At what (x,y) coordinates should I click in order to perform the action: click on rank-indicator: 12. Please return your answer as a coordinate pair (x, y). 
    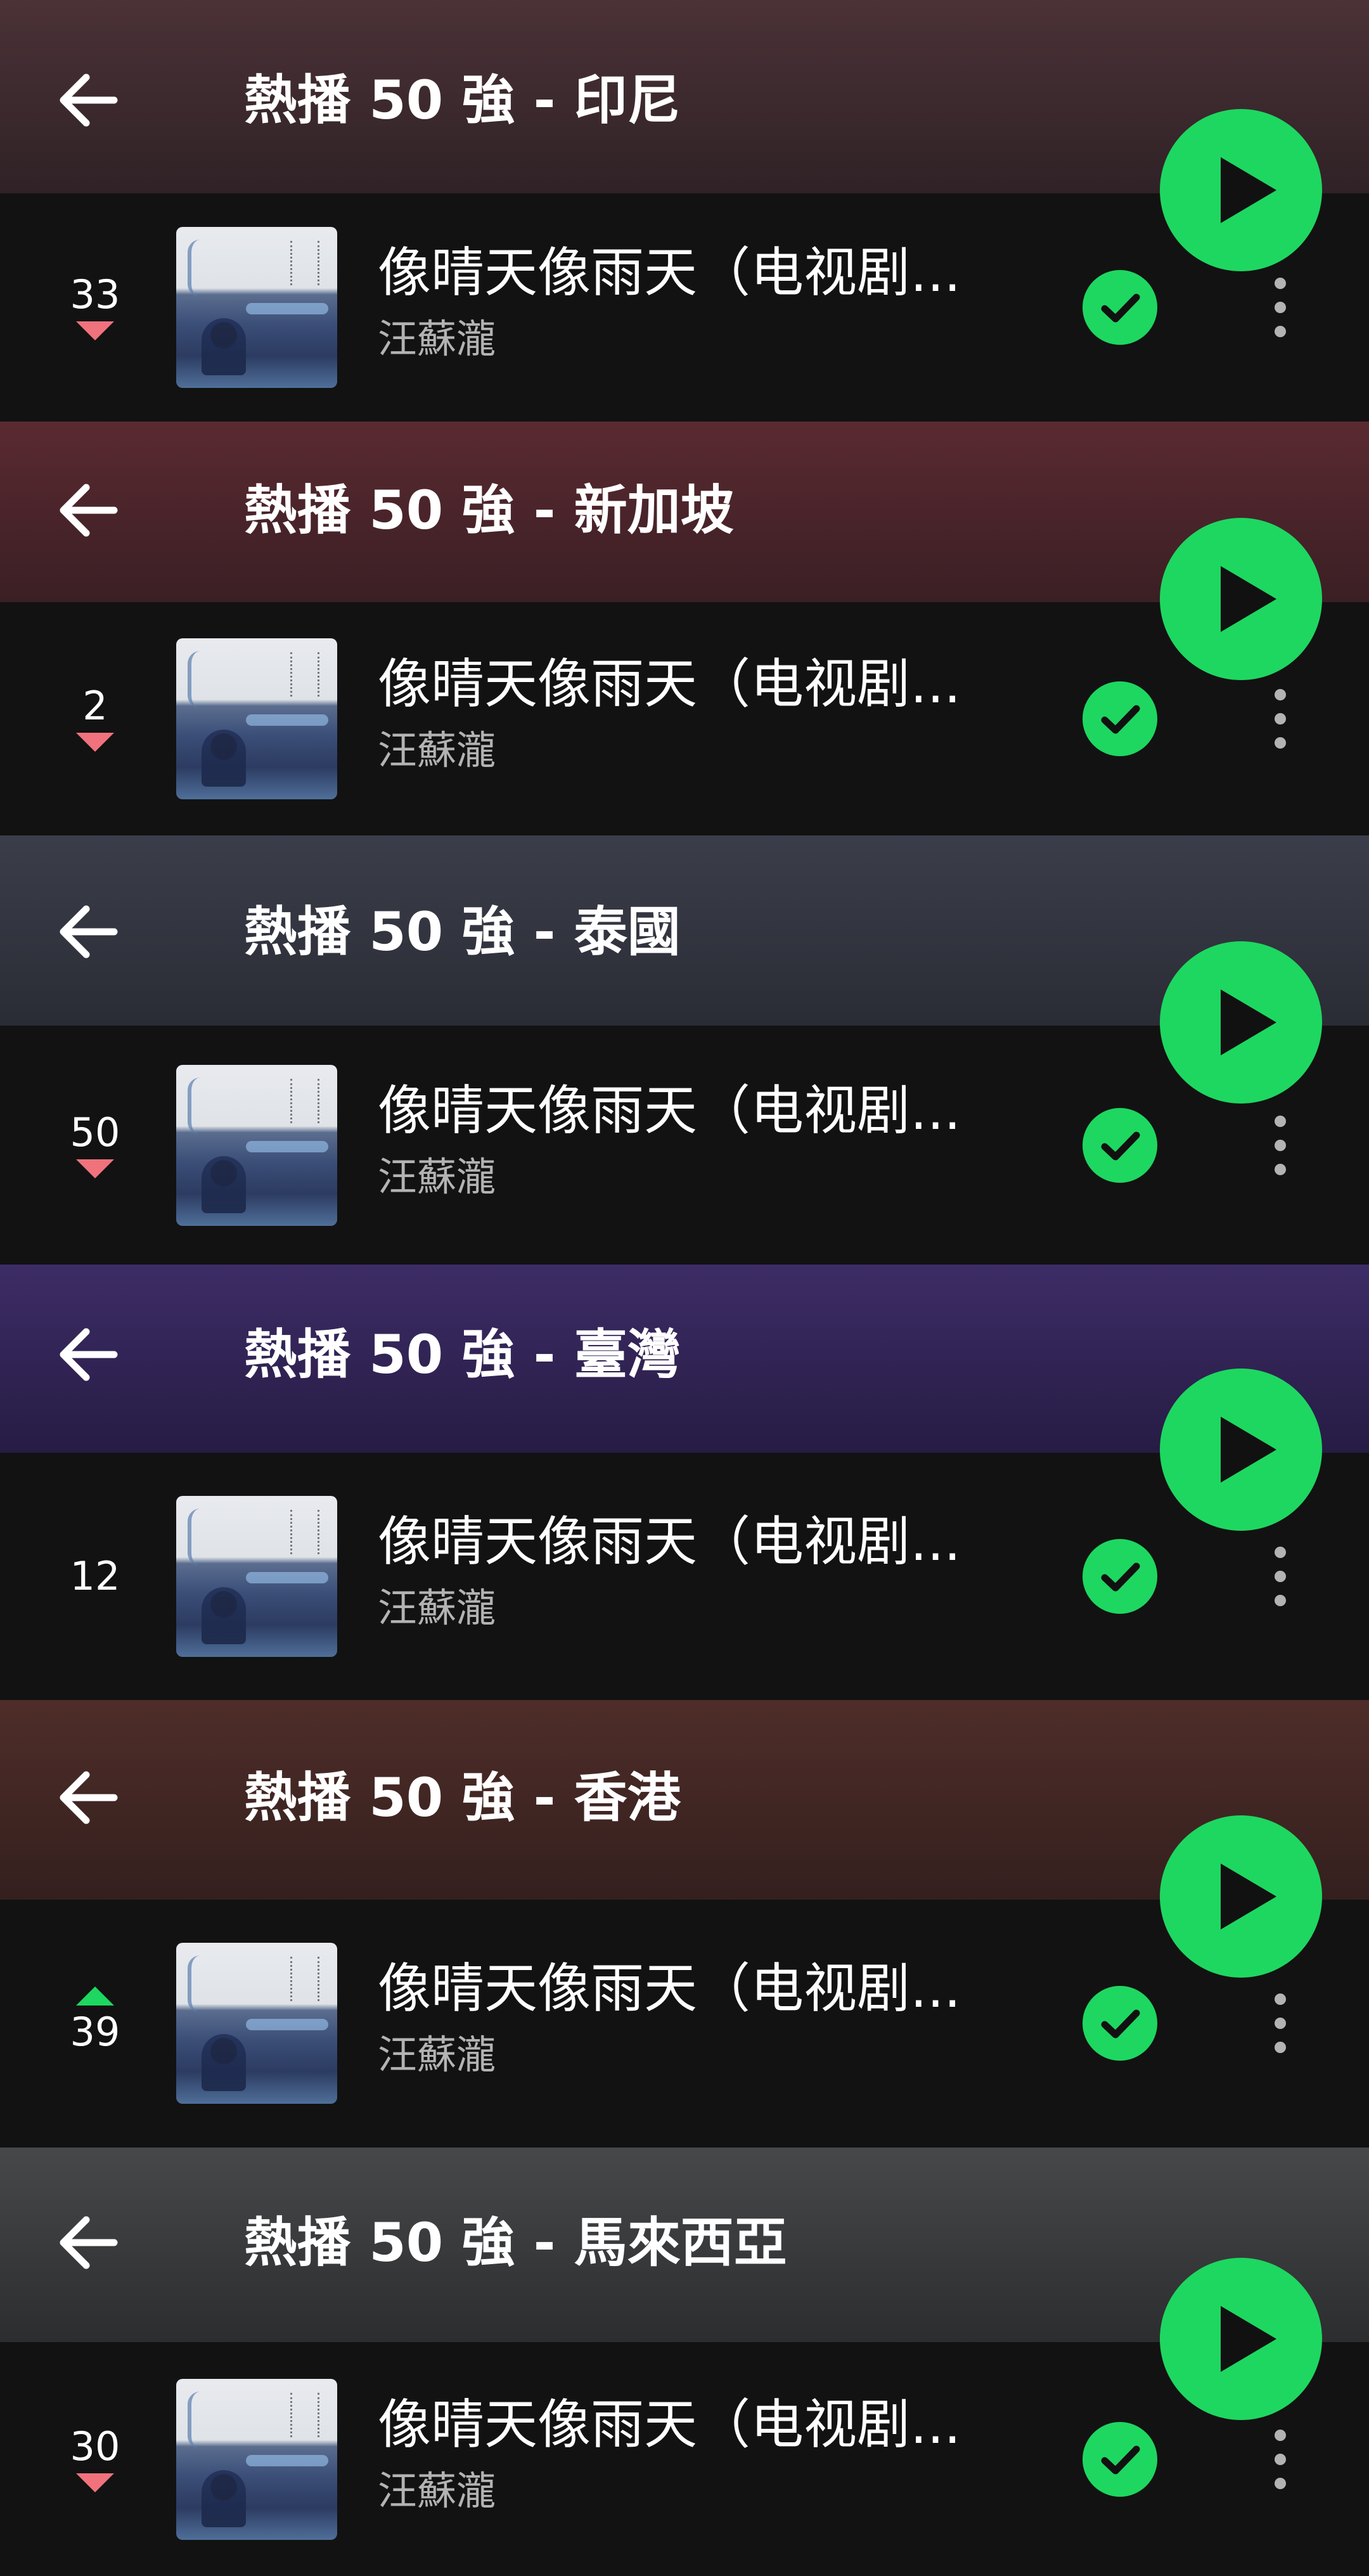
    Looking at the image, I should click on (95, 1576).